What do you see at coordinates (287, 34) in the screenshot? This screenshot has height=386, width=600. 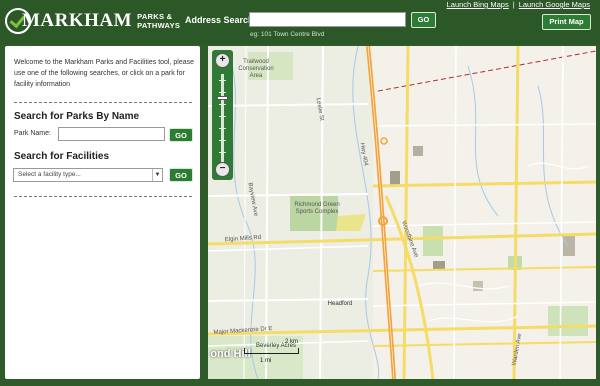 I see `address-example-hint: eg: 101 Town Centre Blvd` at bounding box center [287, 34].